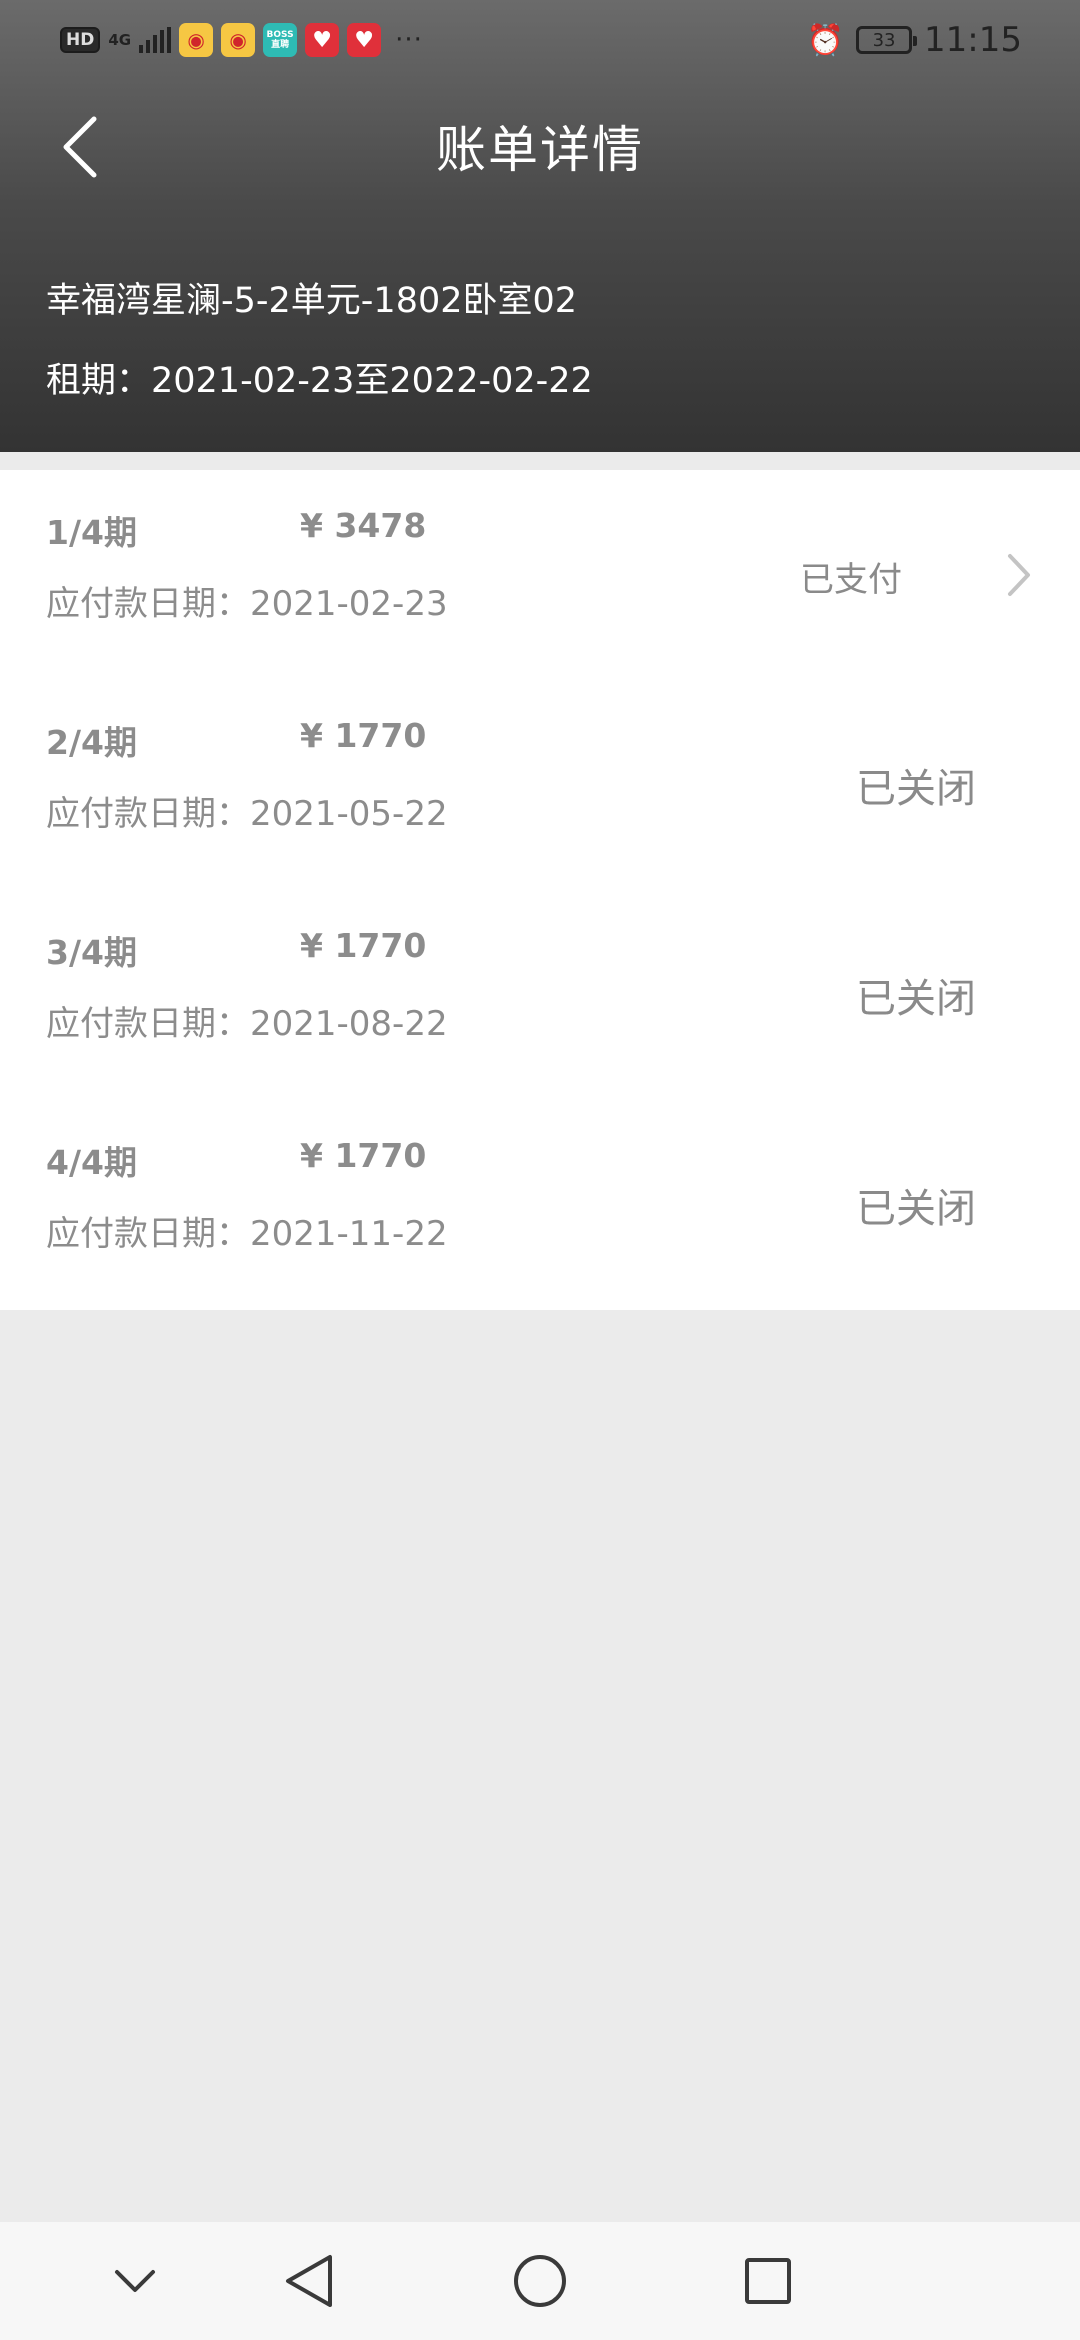 This screenshot has width=1080, height=2340. I want to click on bill-amount: ¥ 3478, so click(363, 525).